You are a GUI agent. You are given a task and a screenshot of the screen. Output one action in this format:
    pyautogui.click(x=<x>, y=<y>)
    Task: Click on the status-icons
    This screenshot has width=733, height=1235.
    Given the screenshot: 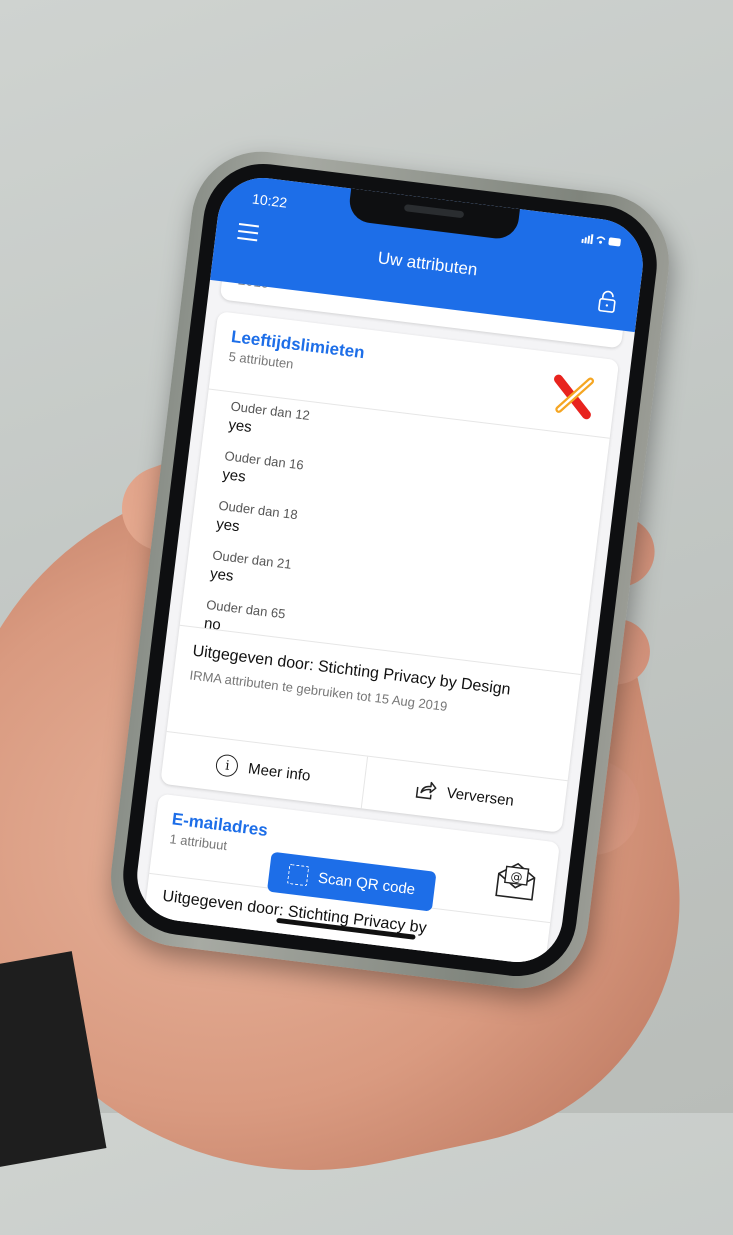 What is the action you would take?
    pyautogui.click(x=601, y=242)
    